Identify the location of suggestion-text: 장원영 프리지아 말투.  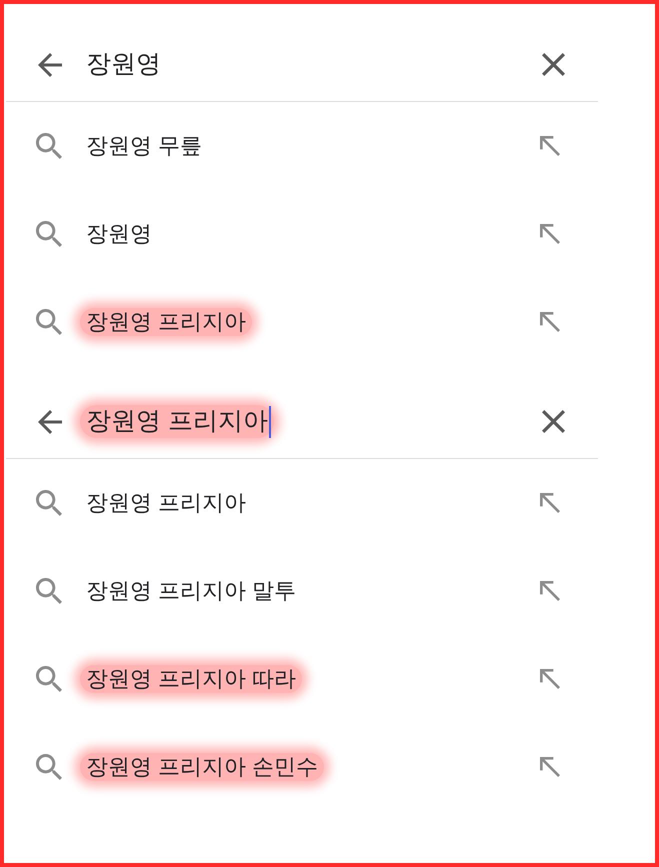
(191, 591).